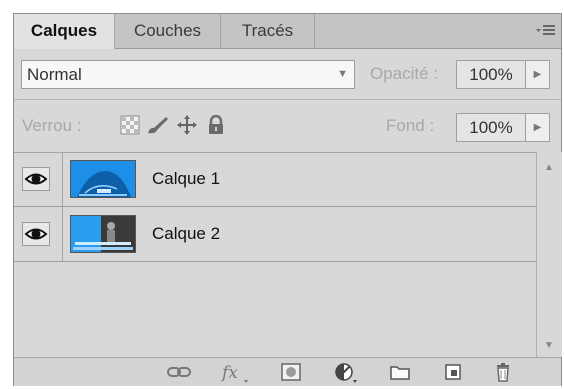 This screenshot has width=564, height=389. What do you see at coordinates (158, 125) in the screenshot?
I see `lock-pixels-icon` at bounding box center [158, 125].